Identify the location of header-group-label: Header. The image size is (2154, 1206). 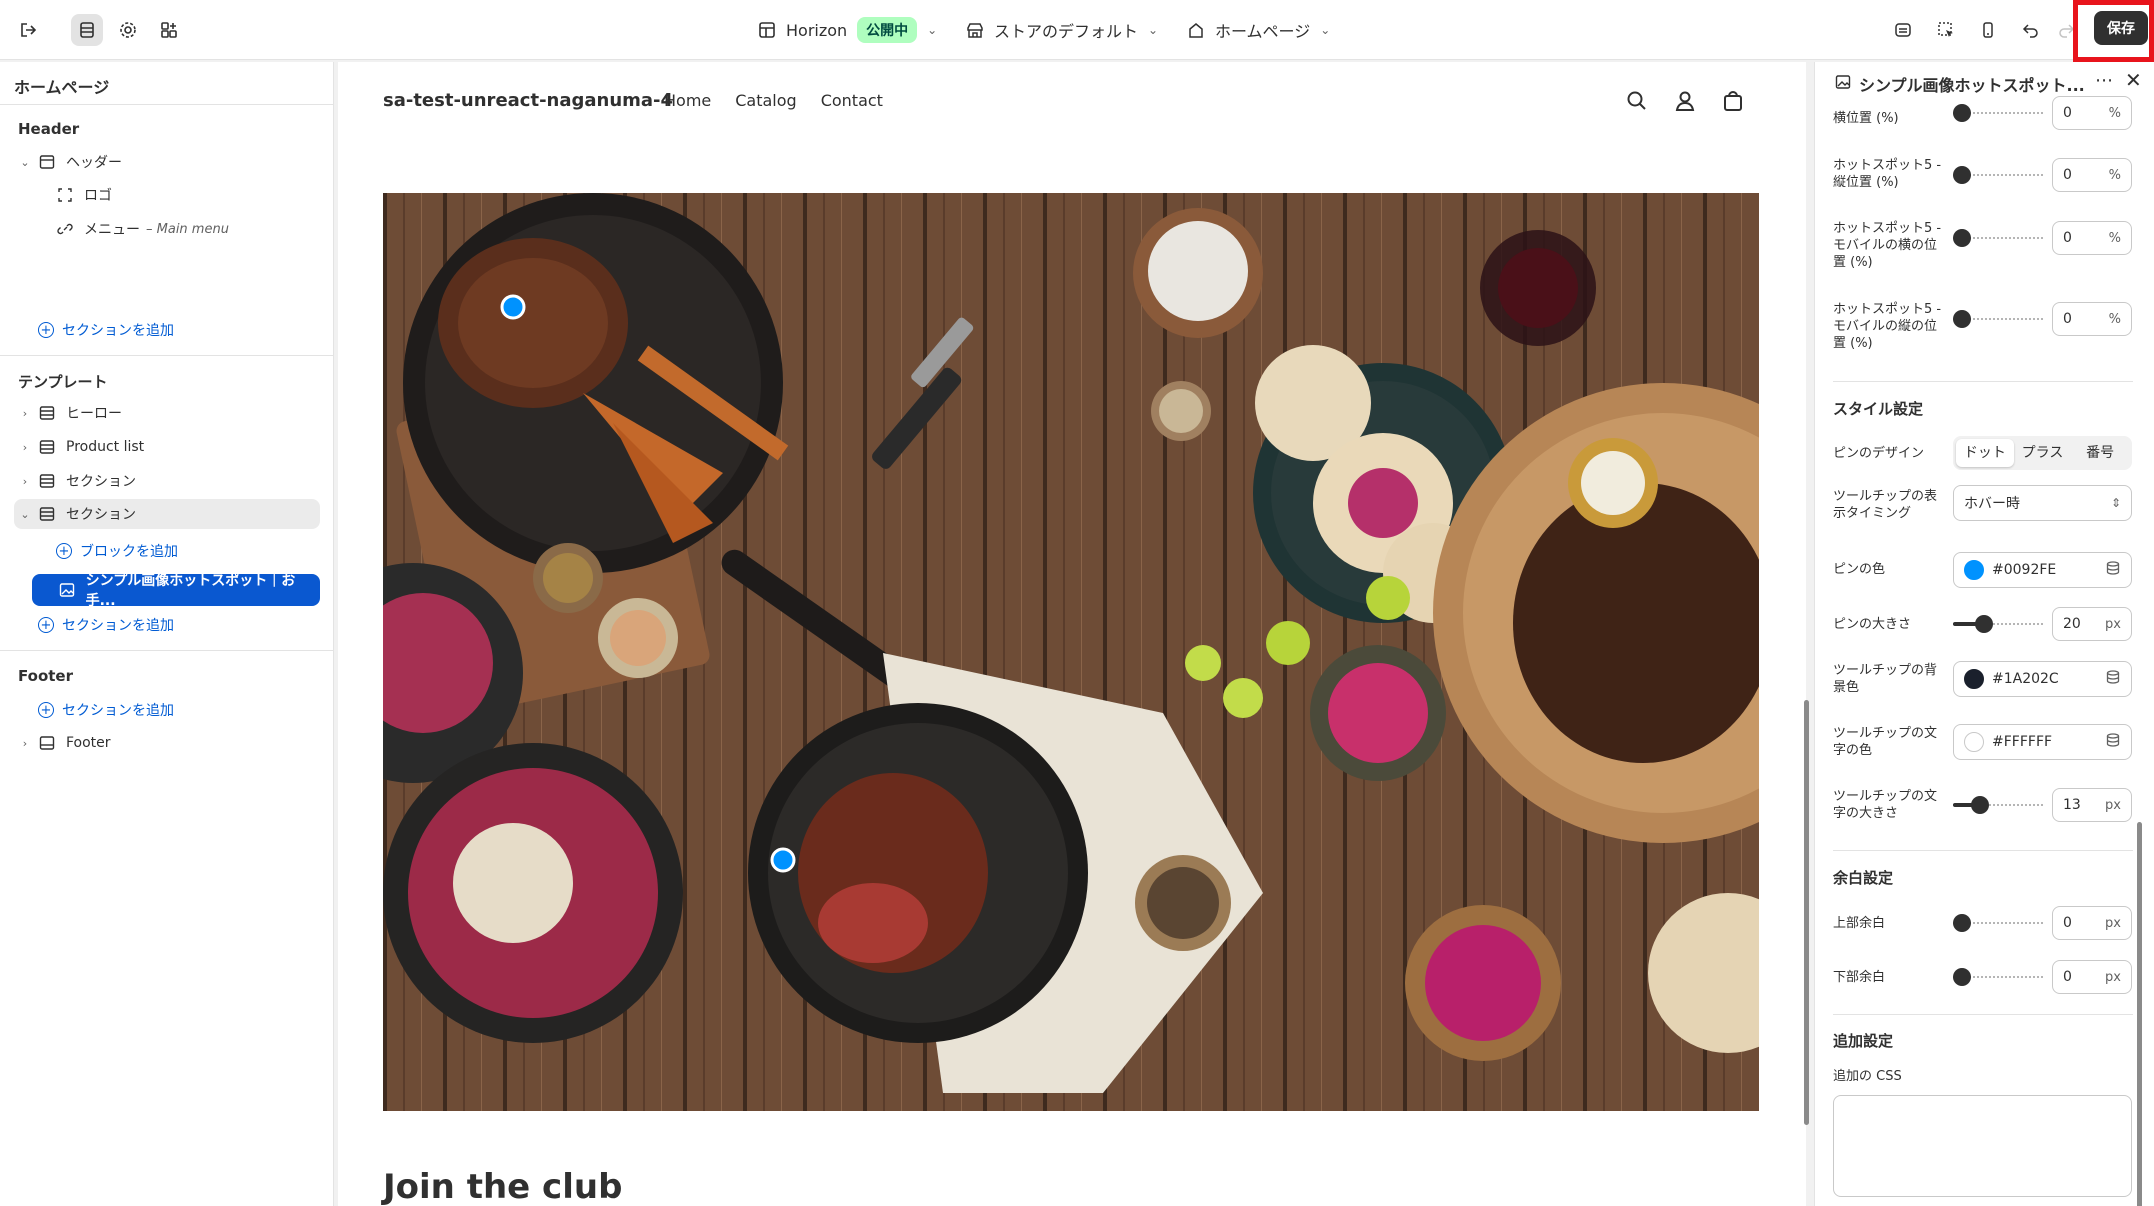
(49, 129).